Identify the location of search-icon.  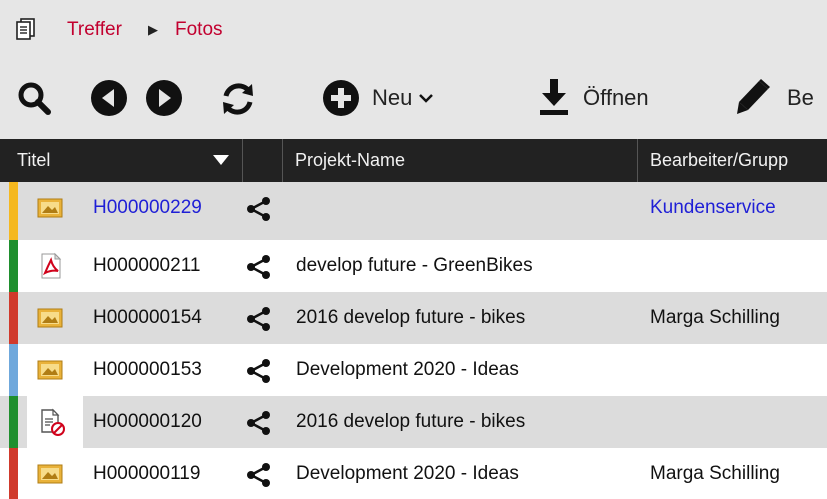
(34, 98).